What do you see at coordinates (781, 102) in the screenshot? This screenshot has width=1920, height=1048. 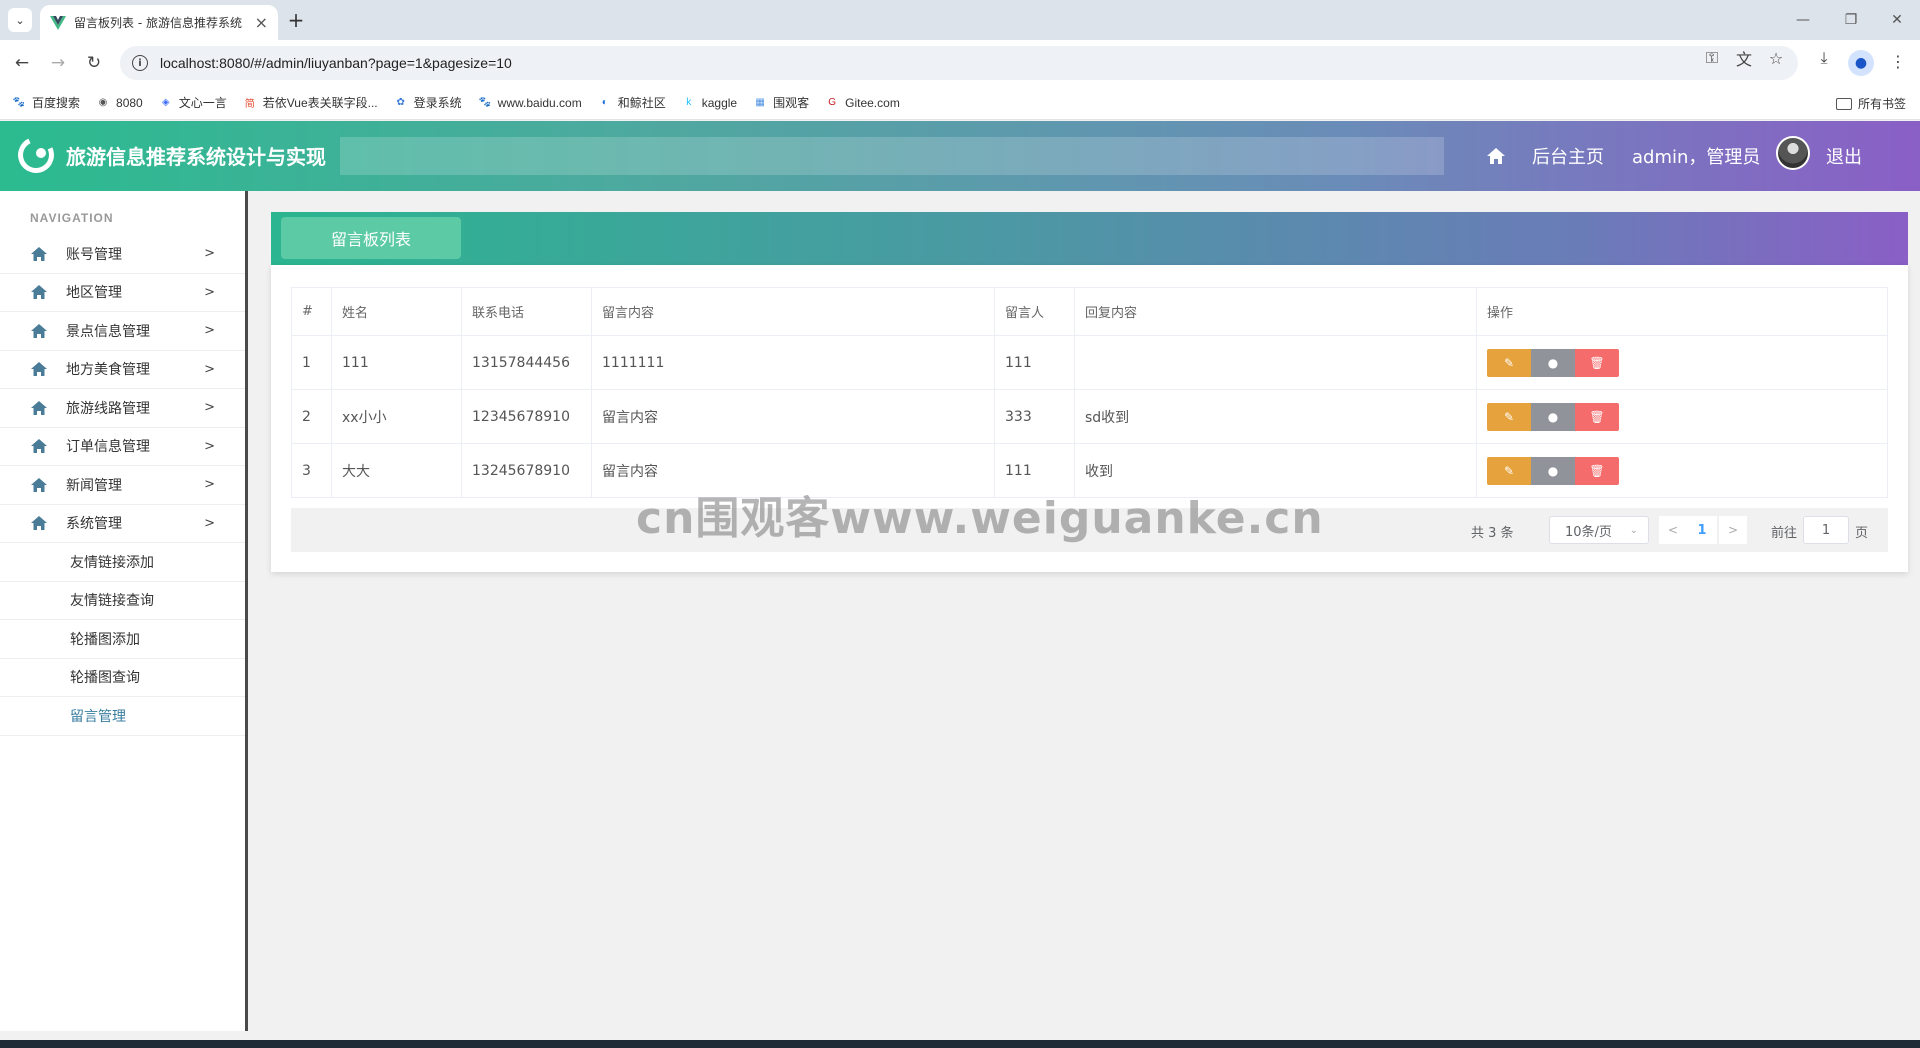 I see `bookmark-item: ▦ 围观客` at bounding box center [781, 102].